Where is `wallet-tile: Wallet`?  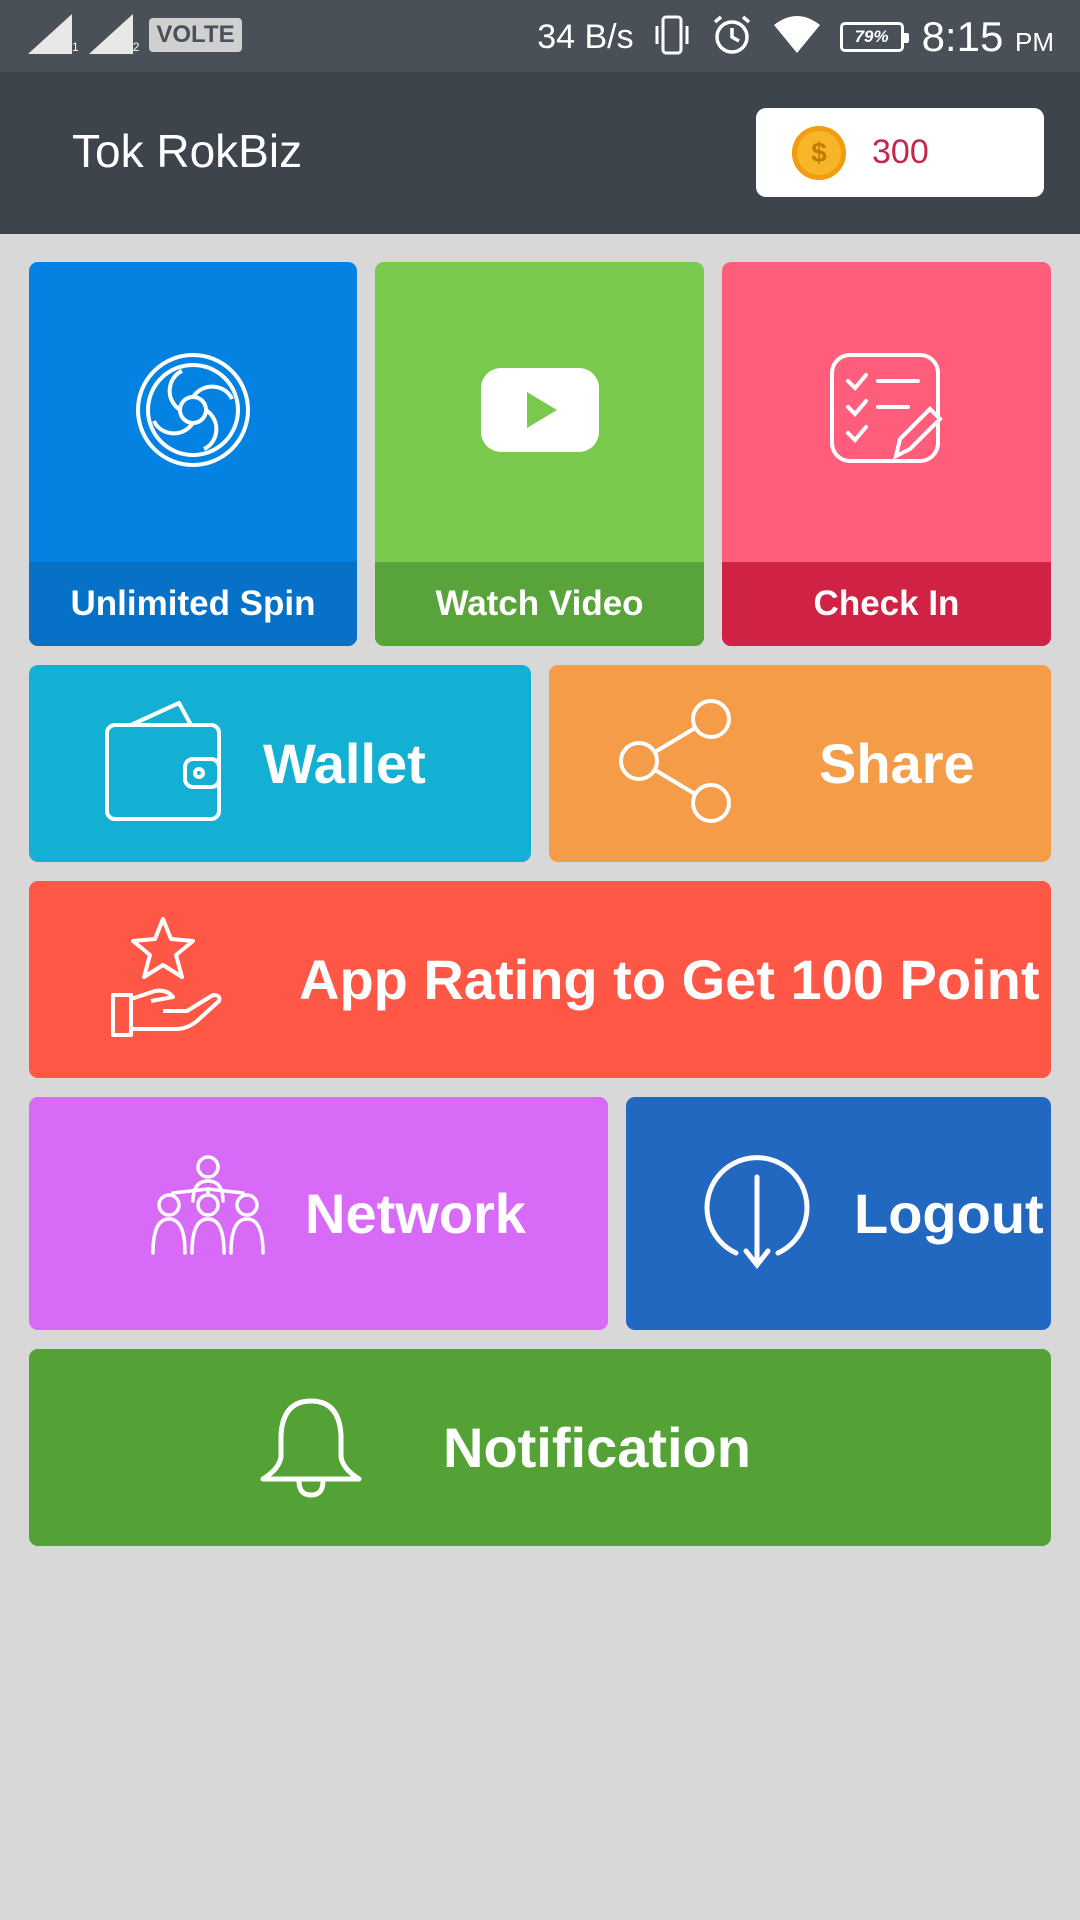 wallet-tile: Wallet is located at coordinates (280, 763).